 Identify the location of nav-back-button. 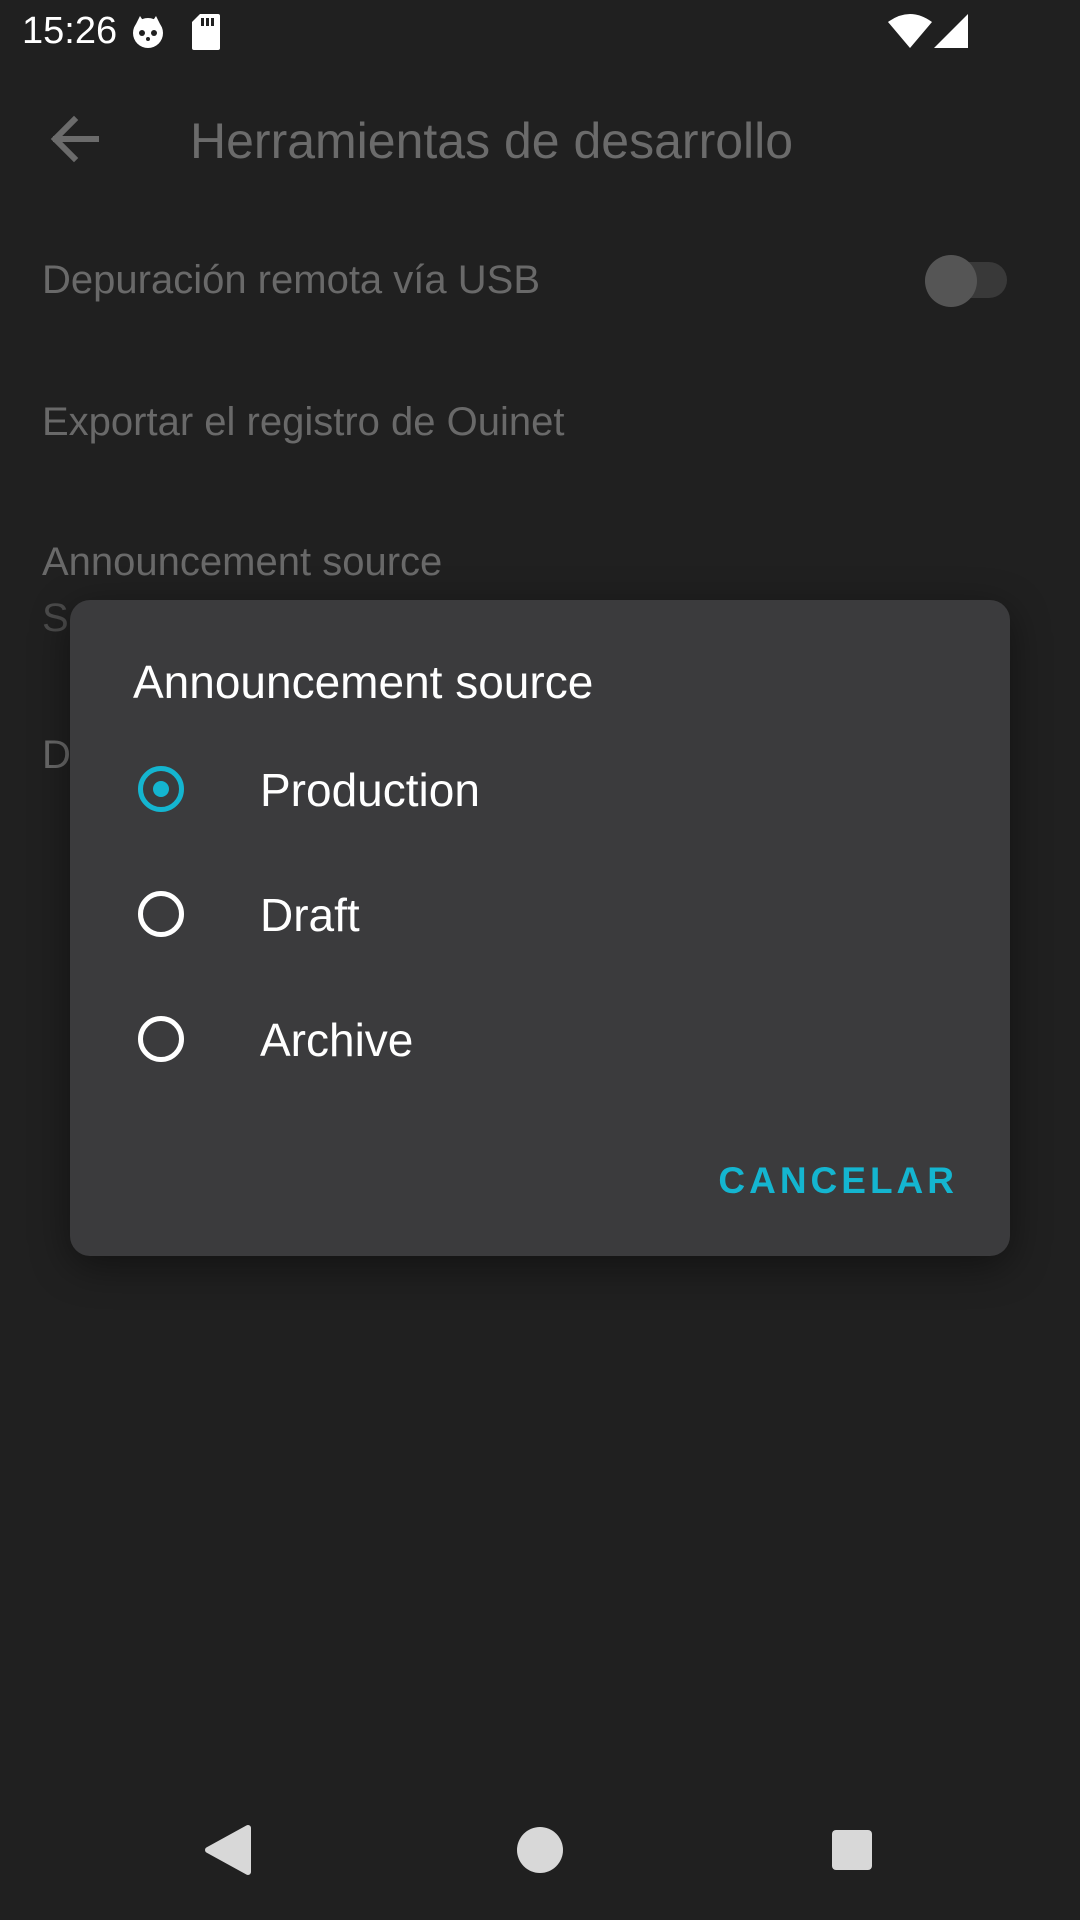
(228, 1850).